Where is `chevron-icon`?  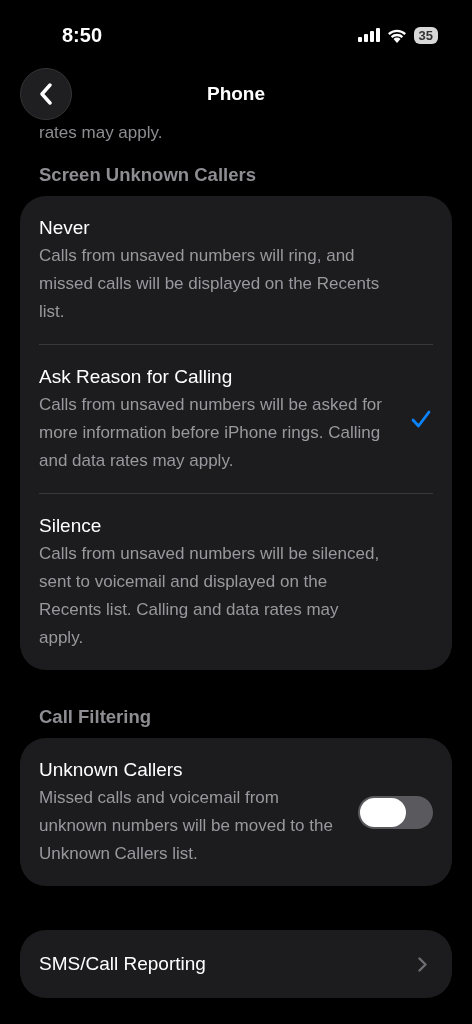
chevron-icon is located at coordinates (422, 964).